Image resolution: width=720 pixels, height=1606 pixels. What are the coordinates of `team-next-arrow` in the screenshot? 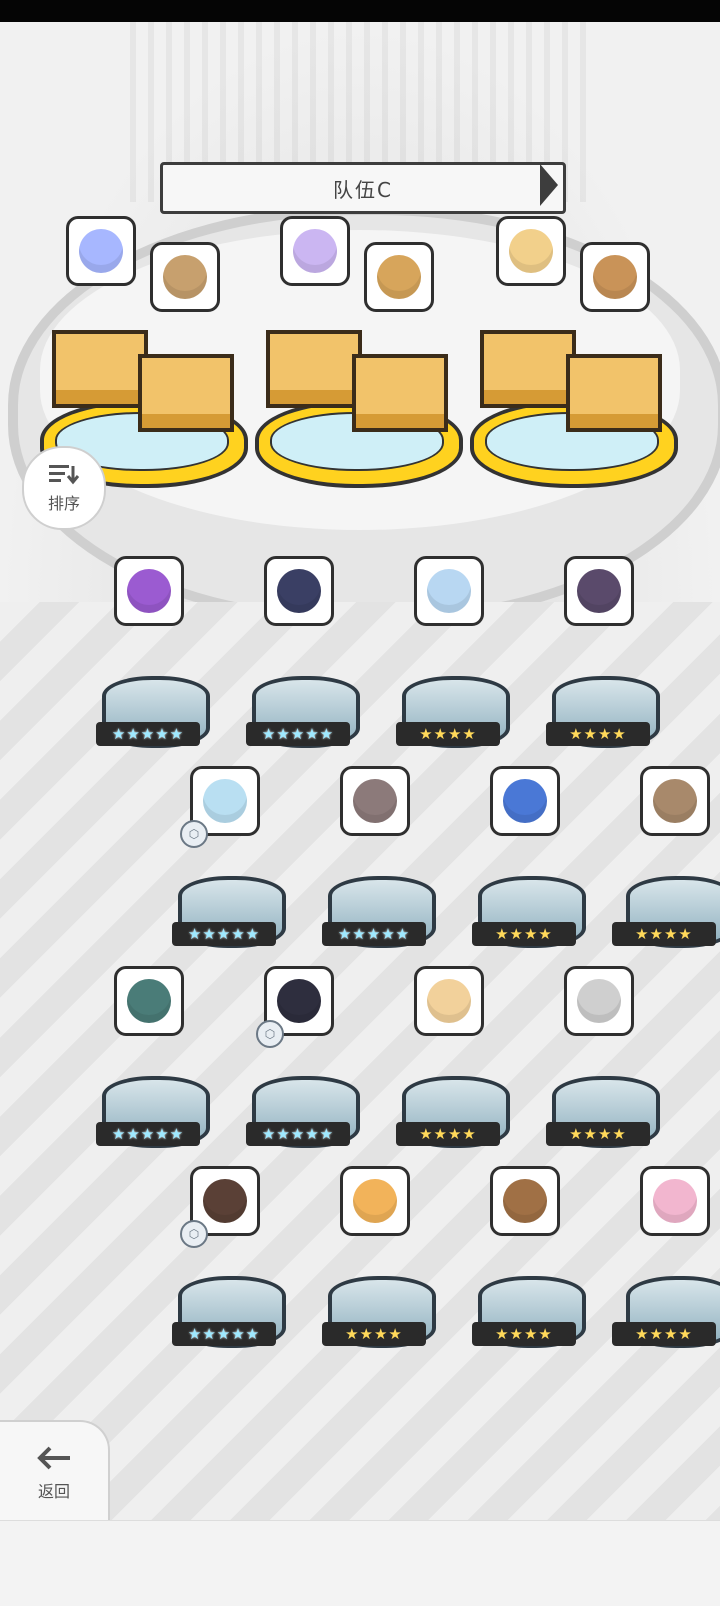 It's located at (549, 185).